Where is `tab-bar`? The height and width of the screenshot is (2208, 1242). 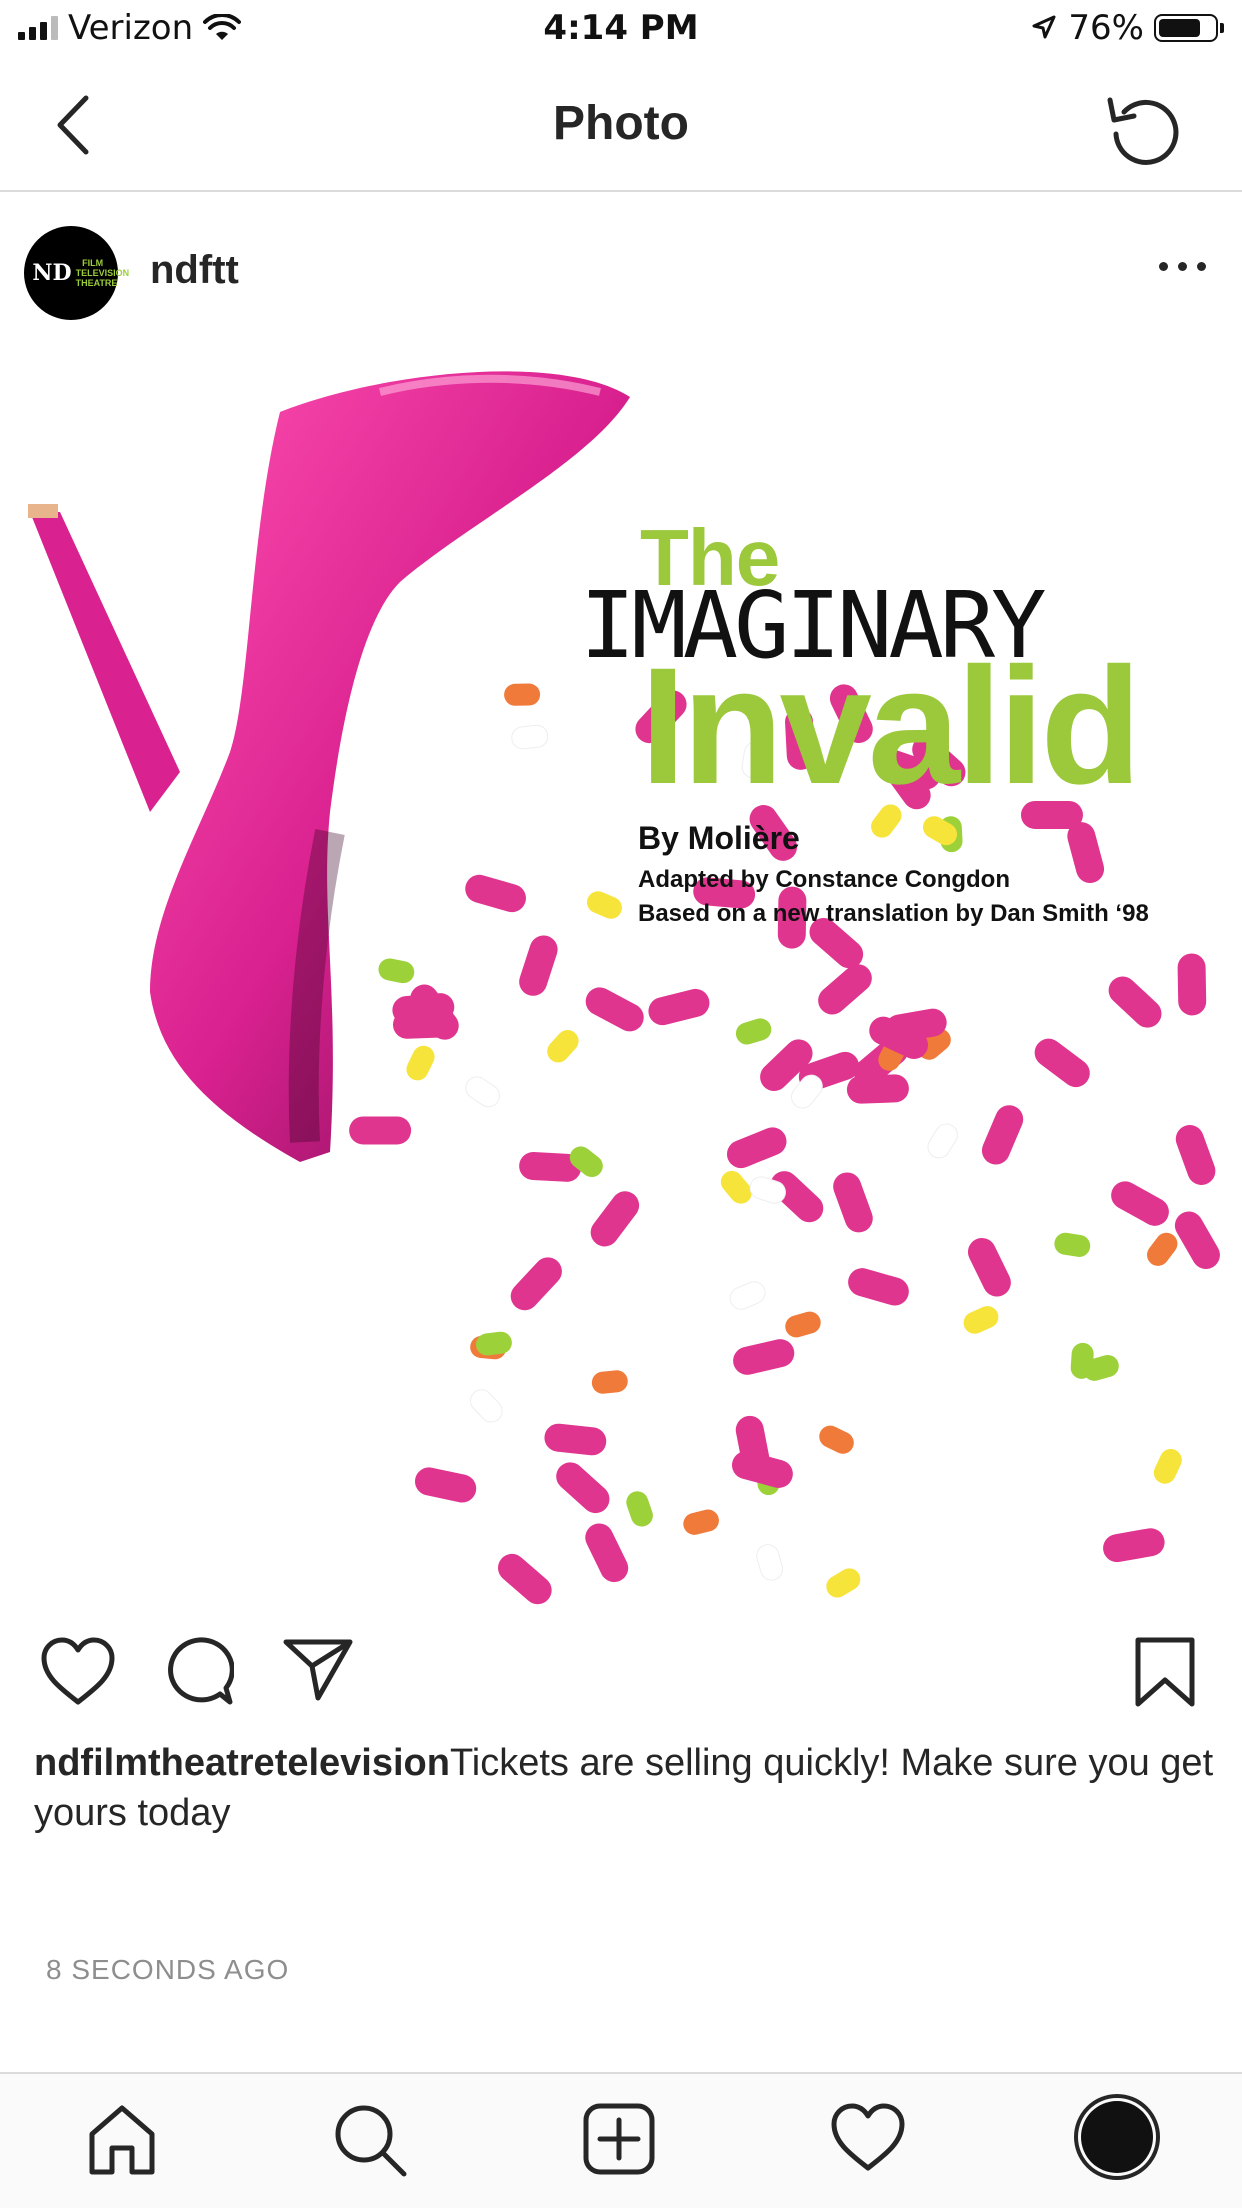 tab-bar is located at coordinates (621, 2140).